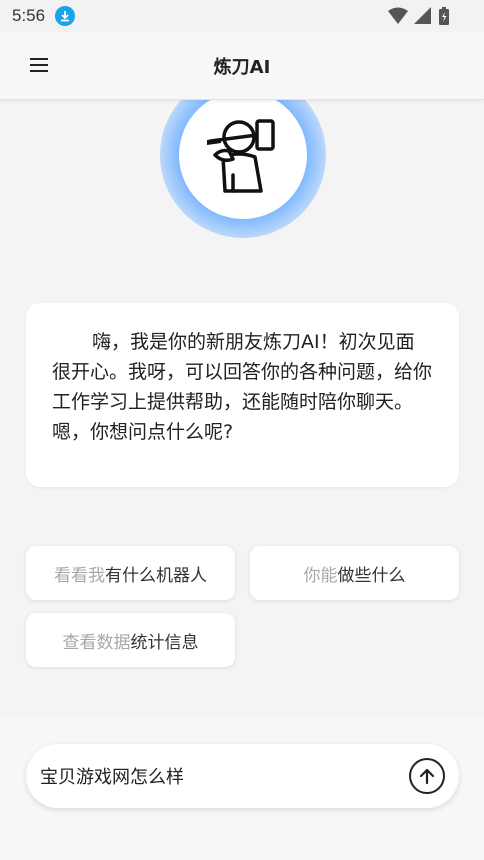 The width and height of the screenshot is (484, 860). I want to click on send-button, so click(427, 776).